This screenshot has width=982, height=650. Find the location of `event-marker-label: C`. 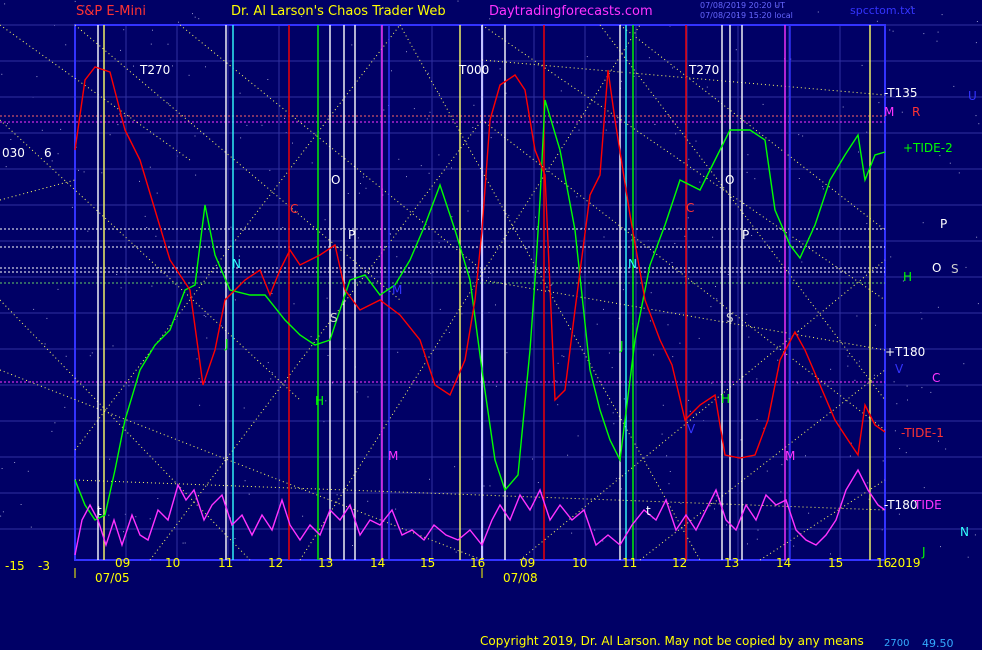

event-marker-label: C is located at coordinates (294, 209).